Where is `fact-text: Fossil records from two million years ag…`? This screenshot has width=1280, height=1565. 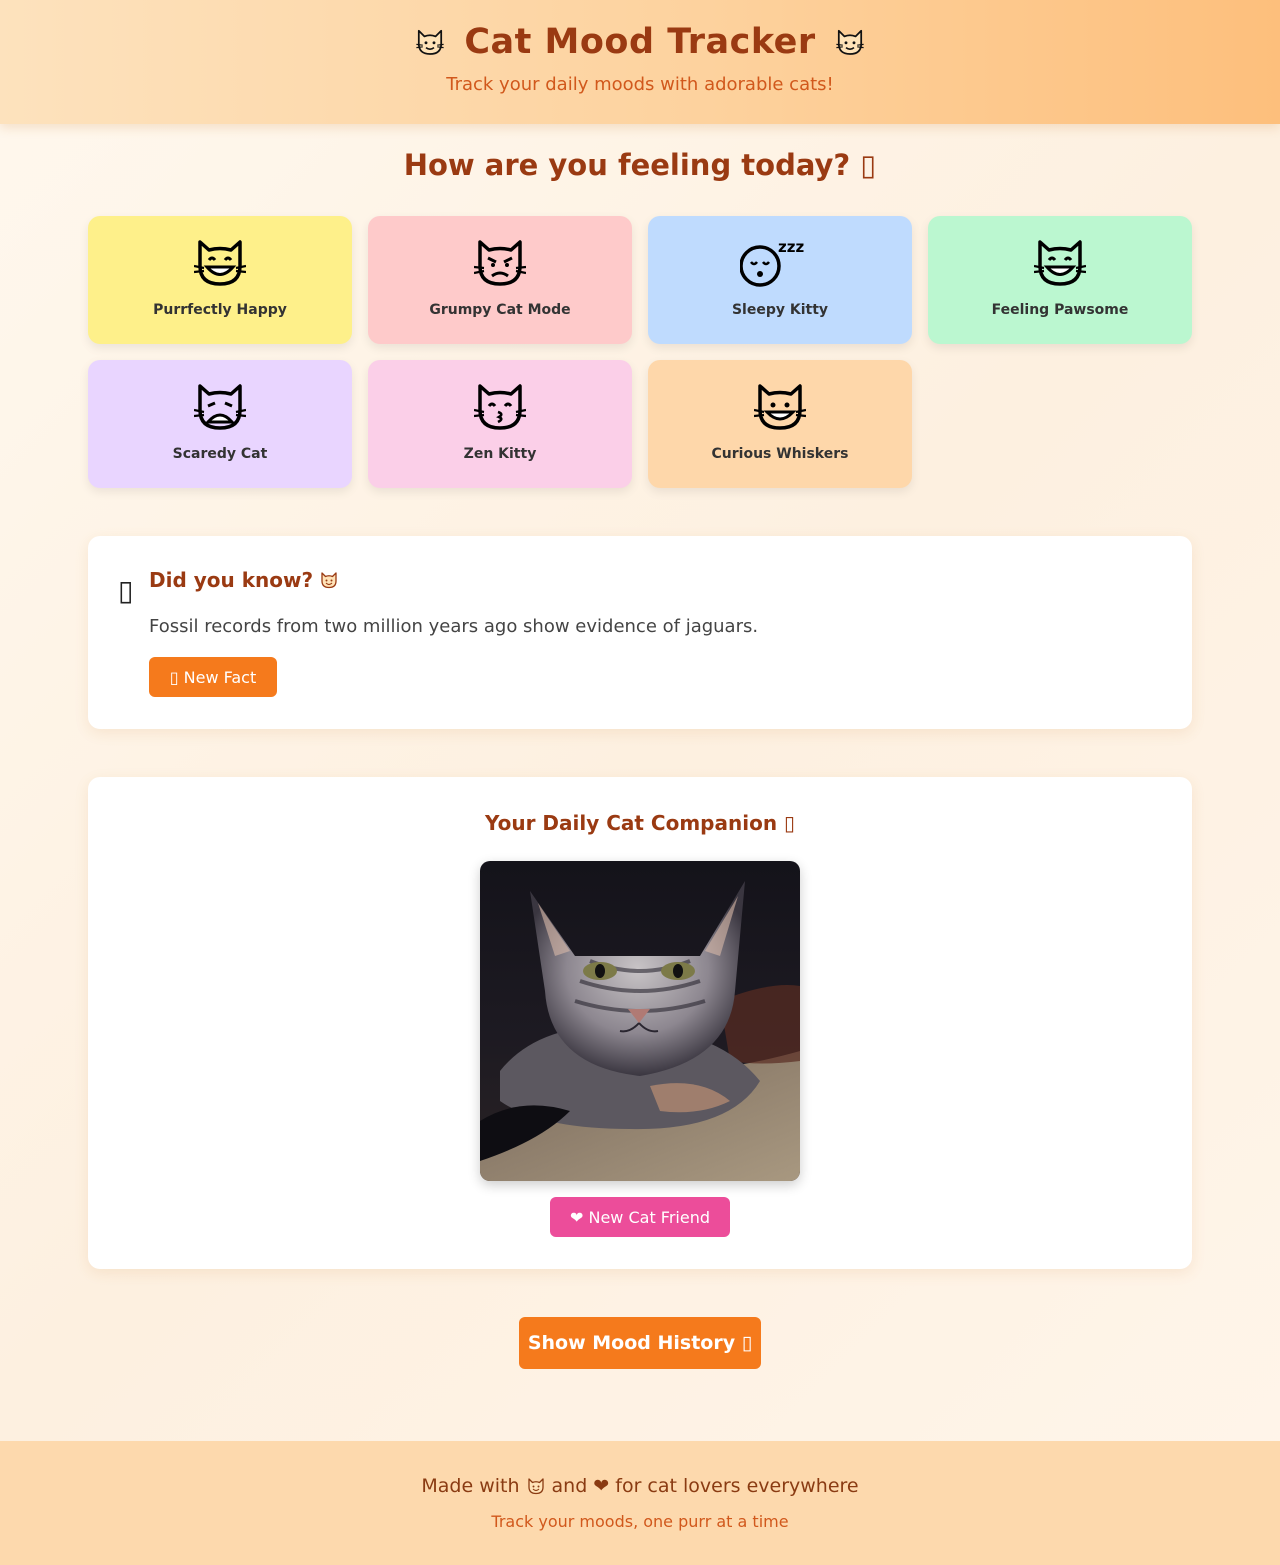 fact-text: Fossil records from two million years ag… is located at coordinates (454, 626).